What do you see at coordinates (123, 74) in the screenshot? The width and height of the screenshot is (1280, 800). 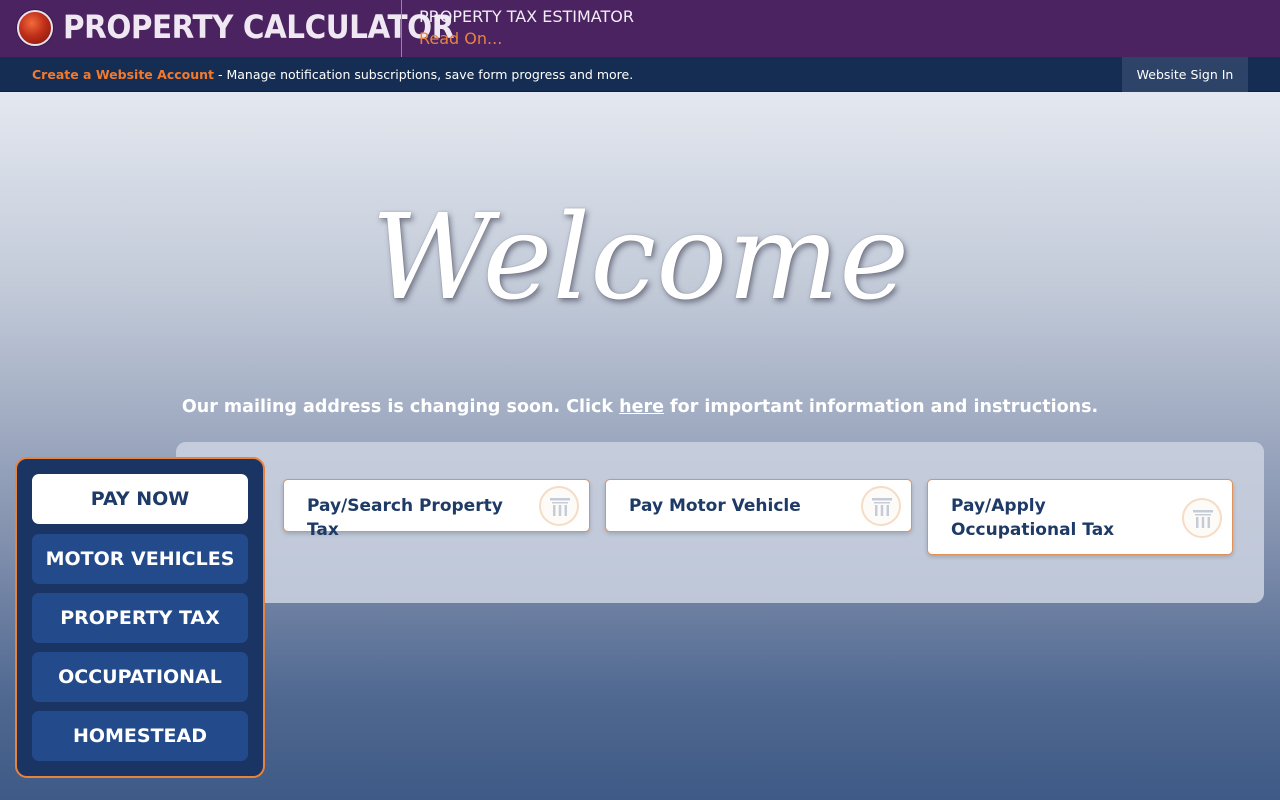 I see `create-account-link: Create a Website Account` at bounding box center [123, 74].